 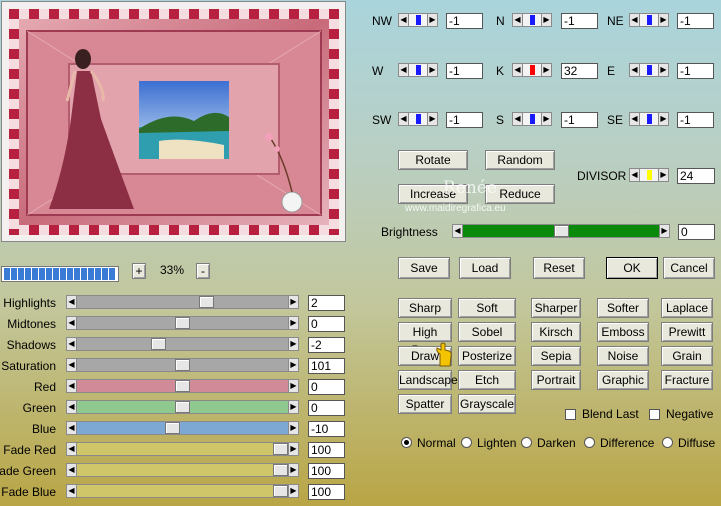 What do you see at coordinates (654, 414) in the screenshot?
I see `negative-checkbox` at bounding box center [654, 414].